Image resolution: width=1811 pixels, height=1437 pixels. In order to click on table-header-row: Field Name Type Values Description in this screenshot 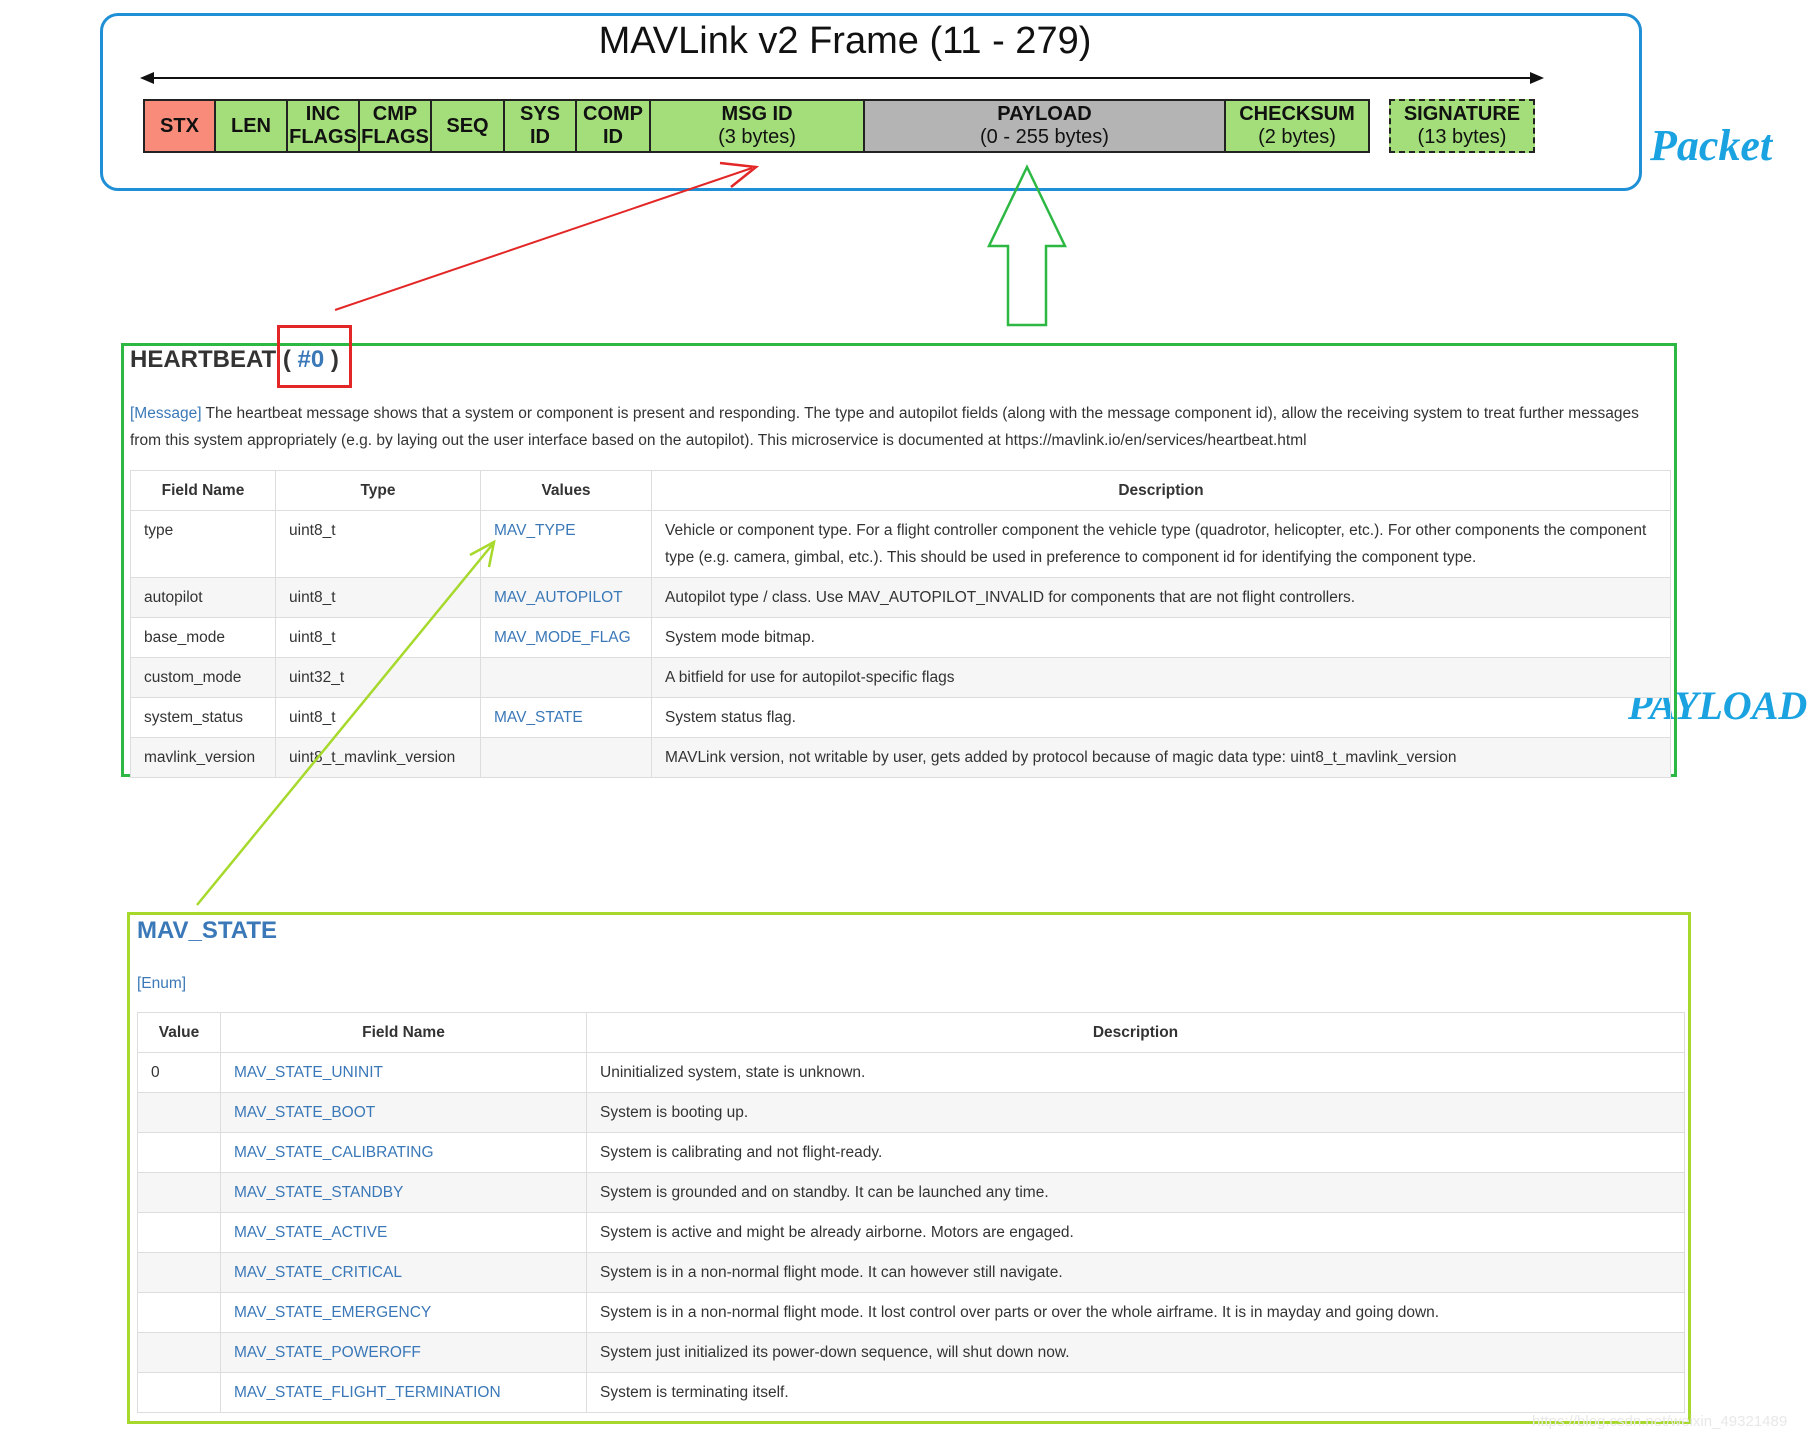, I will do `click(900, 490)`.